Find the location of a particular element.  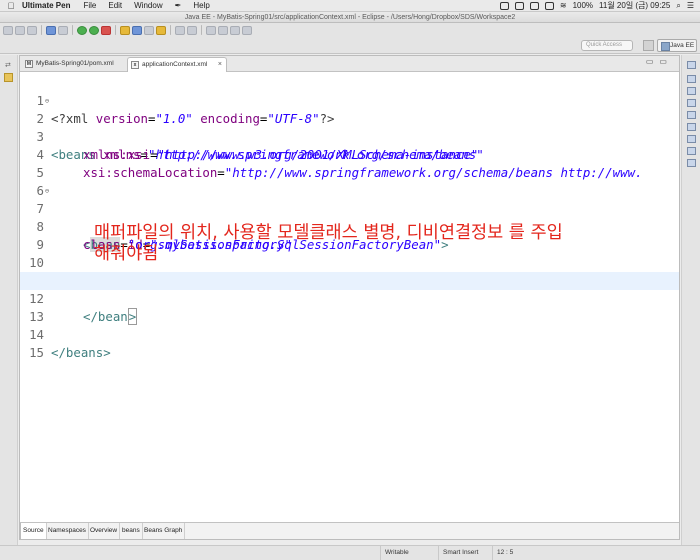

close-tab-icon: × is located at coordinates (220, 65).